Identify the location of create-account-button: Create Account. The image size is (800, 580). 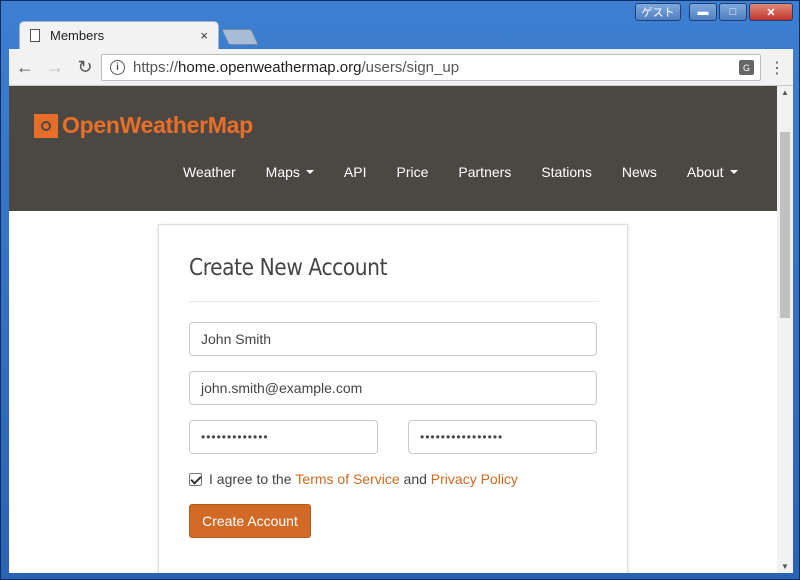
(250, 521).